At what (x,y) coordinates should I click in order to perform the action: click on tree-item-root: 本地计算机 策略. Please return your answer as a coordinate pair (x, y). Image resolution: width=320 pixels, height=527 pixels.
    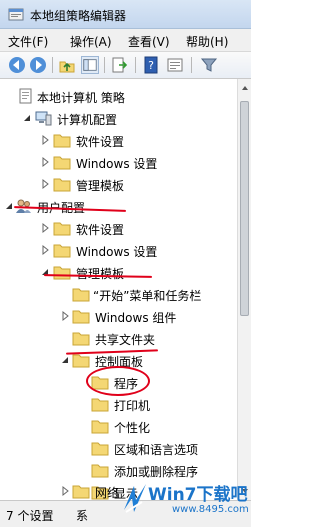
    Looking at the image, I should click on (118, 97).